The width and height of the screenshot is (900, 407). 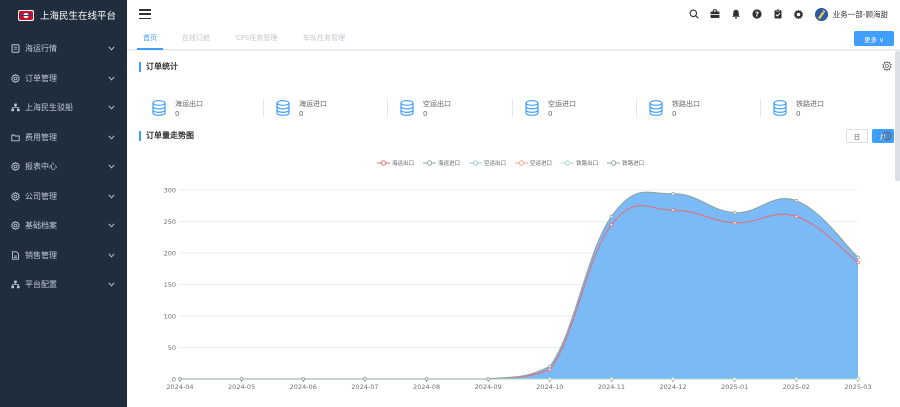 I want to click on sidebar-item: 报表中心, so click(x=63, y=167).